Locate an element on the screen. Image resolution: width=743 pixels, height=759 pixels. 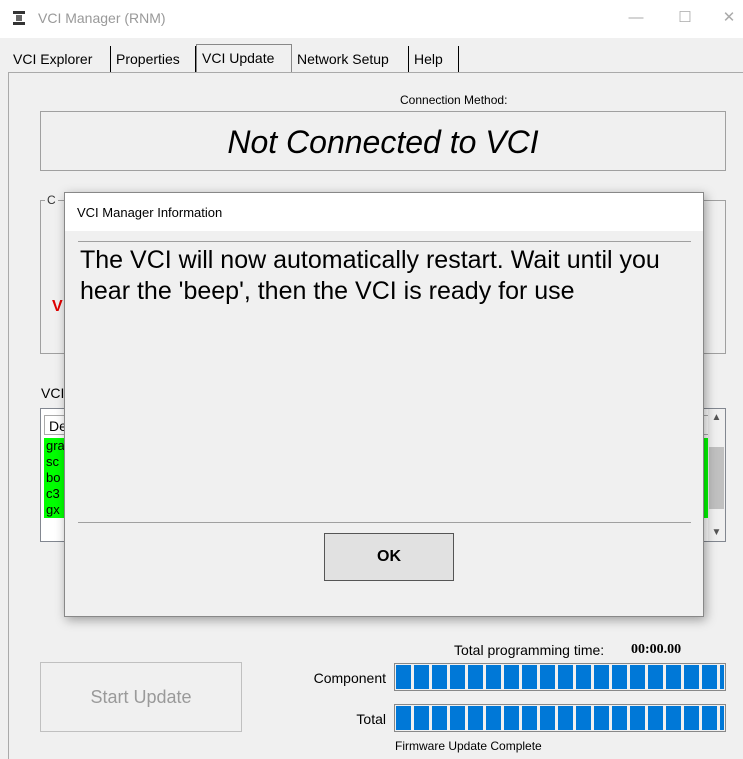
dialog-title: VCI Manager Information is located at coordinates (150, 212).